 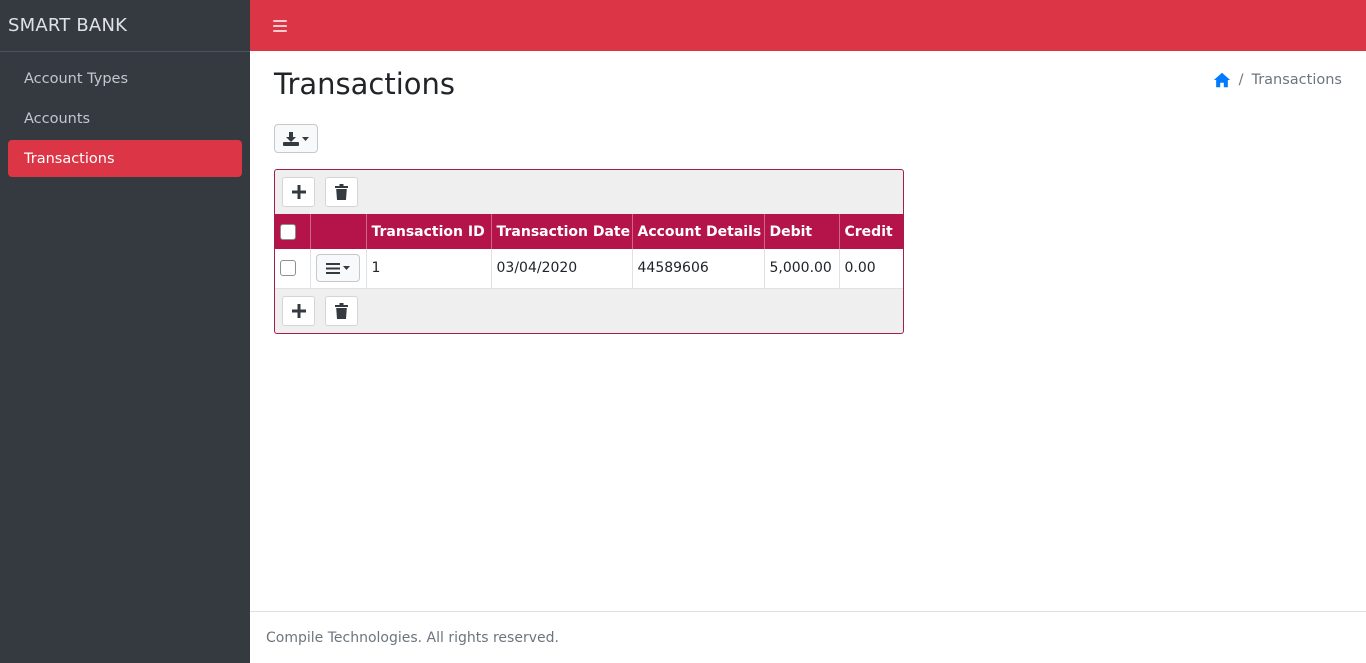 I want to click on breadcrumb-current: Transactions, so click(x=1296, y=80).